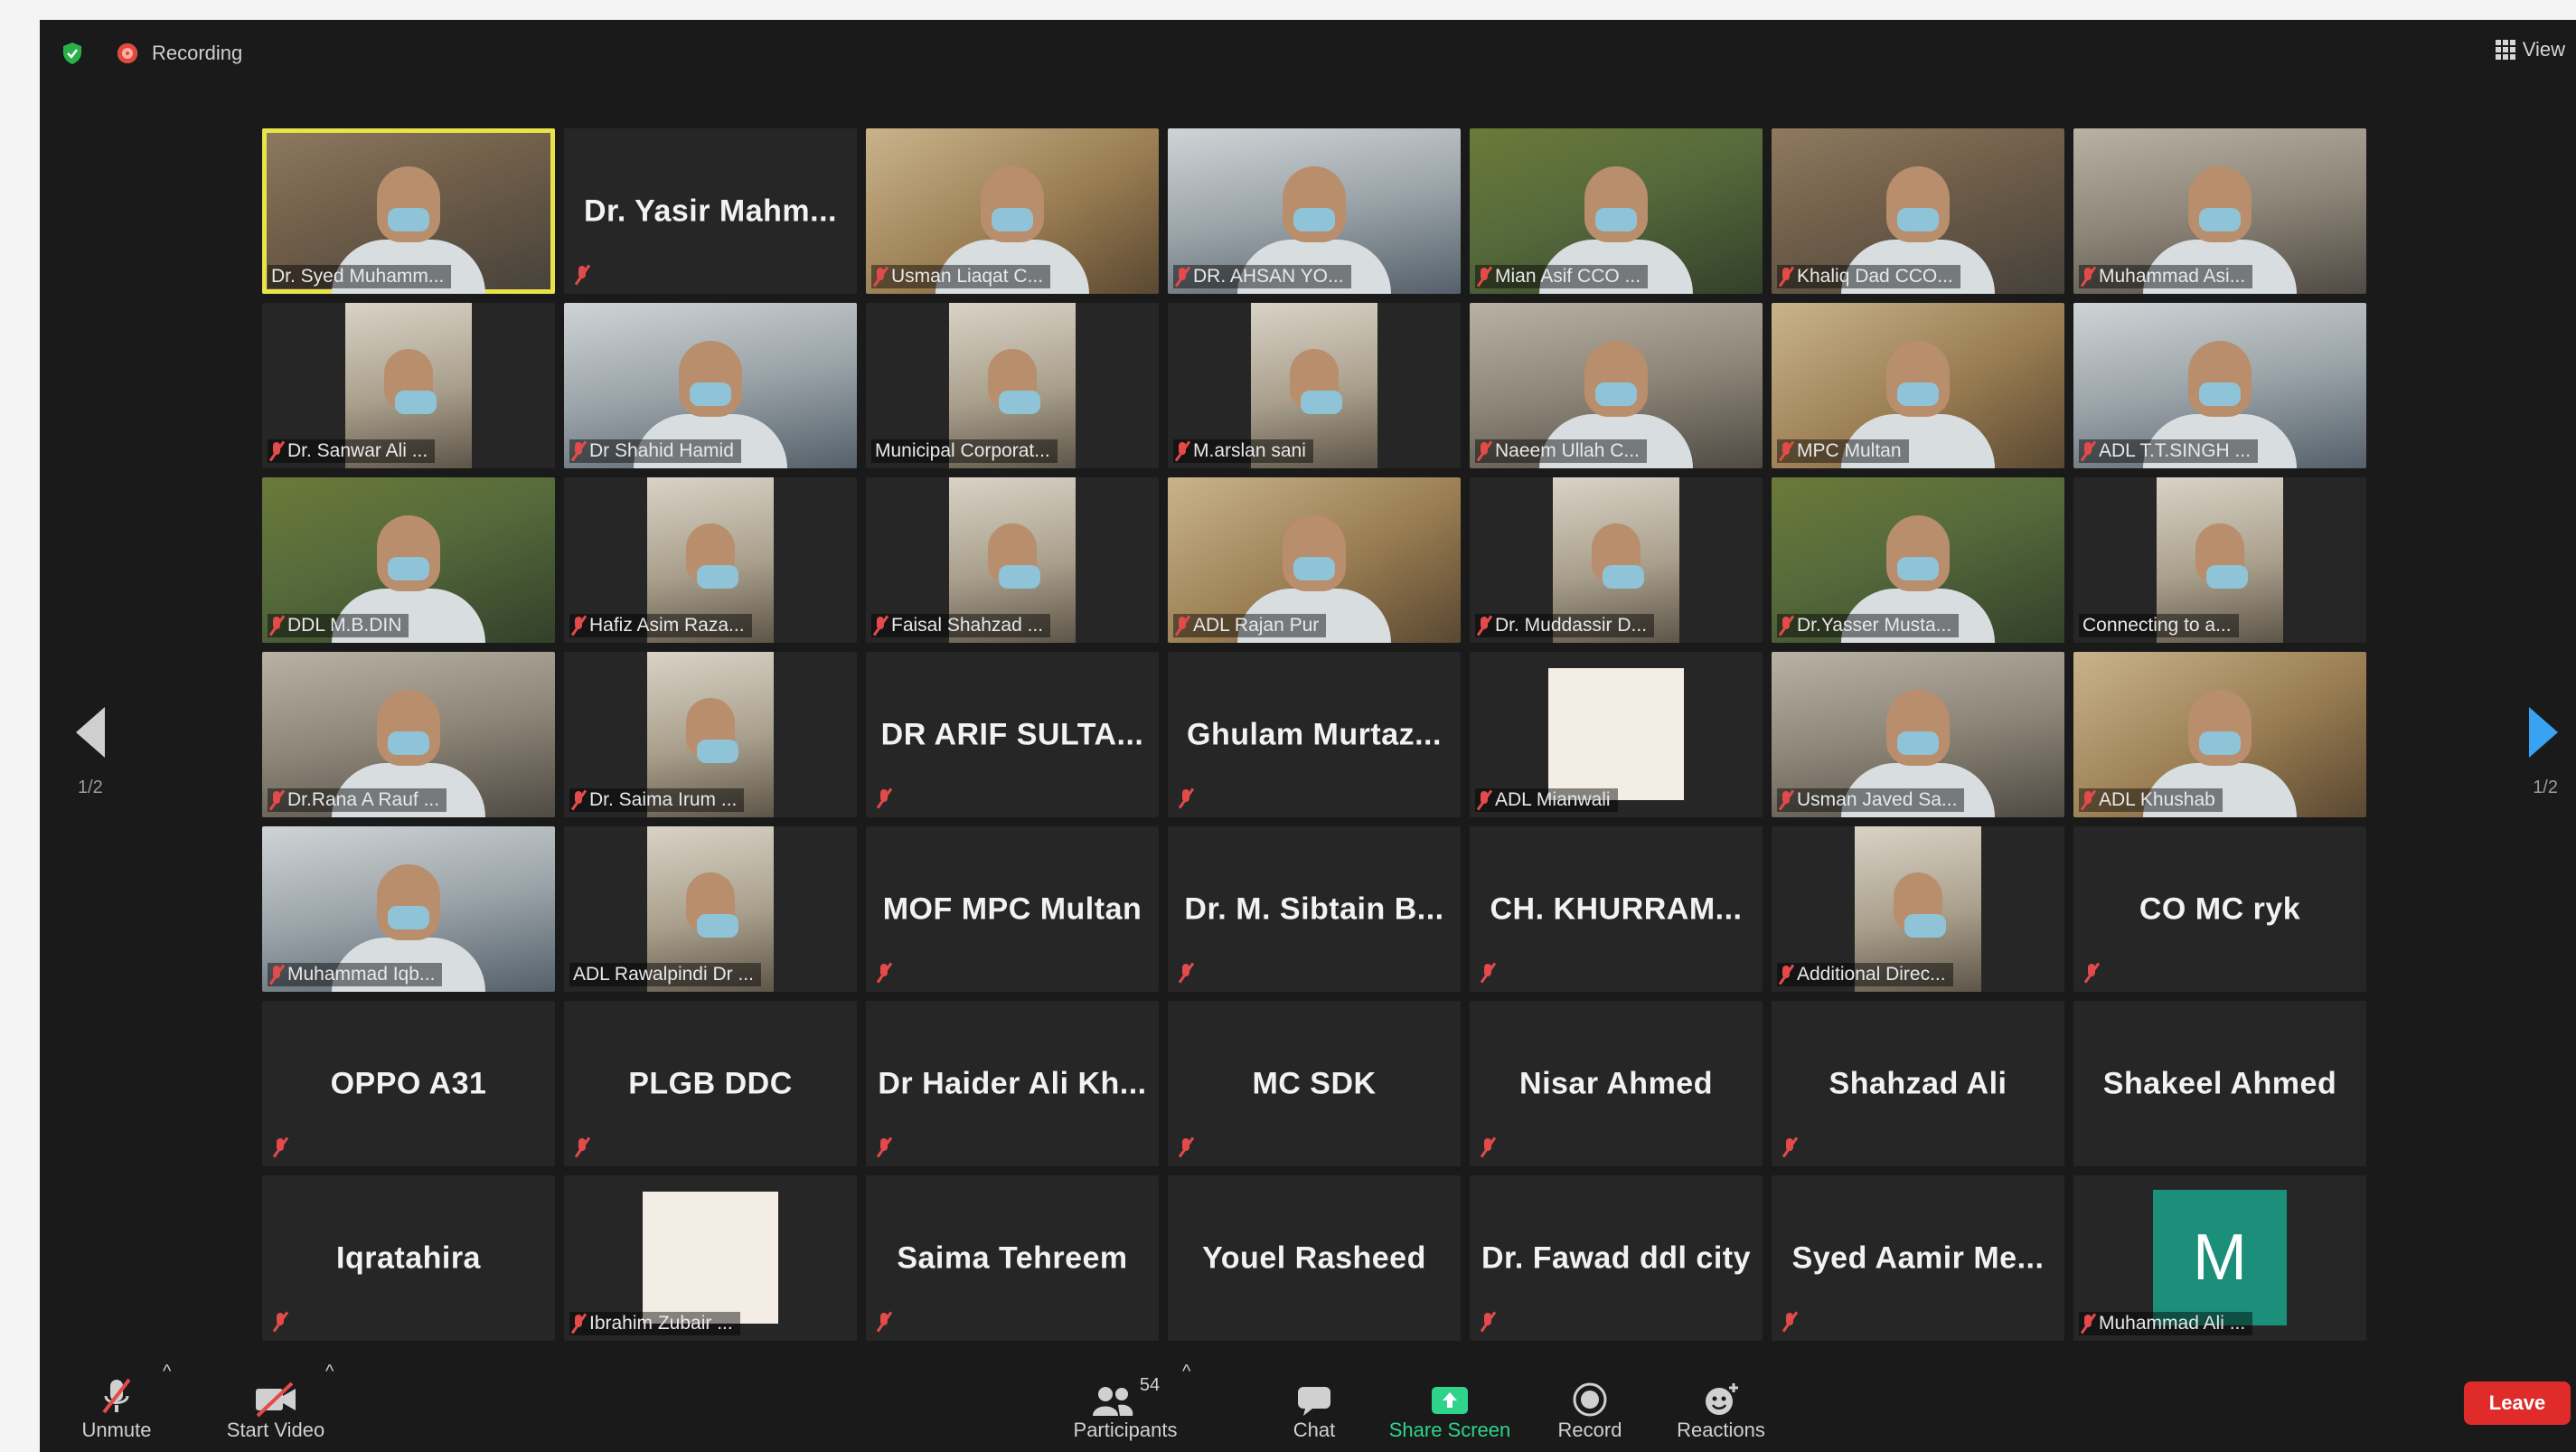  I want to click on recording-label: Recording, so click(198, 53).